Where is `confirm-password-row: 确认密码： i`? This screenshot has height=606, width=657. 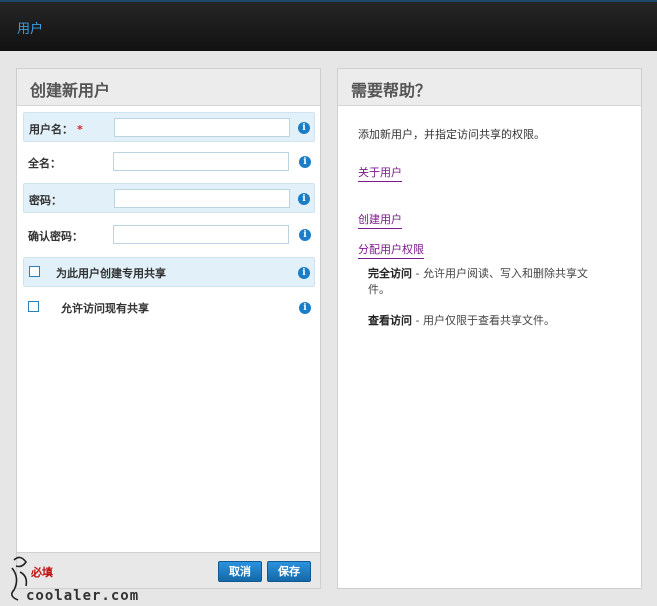
confirm-password-row: 确认密码： i is located at coordinates (169, 235).